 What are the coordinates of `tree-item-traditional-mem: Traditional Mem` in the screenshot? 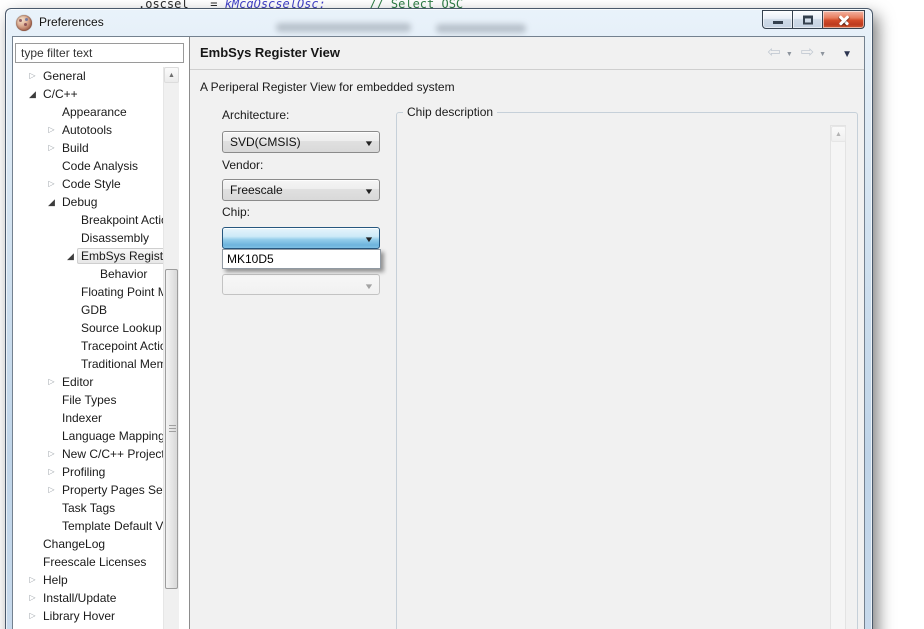 It's located at (88, 364).